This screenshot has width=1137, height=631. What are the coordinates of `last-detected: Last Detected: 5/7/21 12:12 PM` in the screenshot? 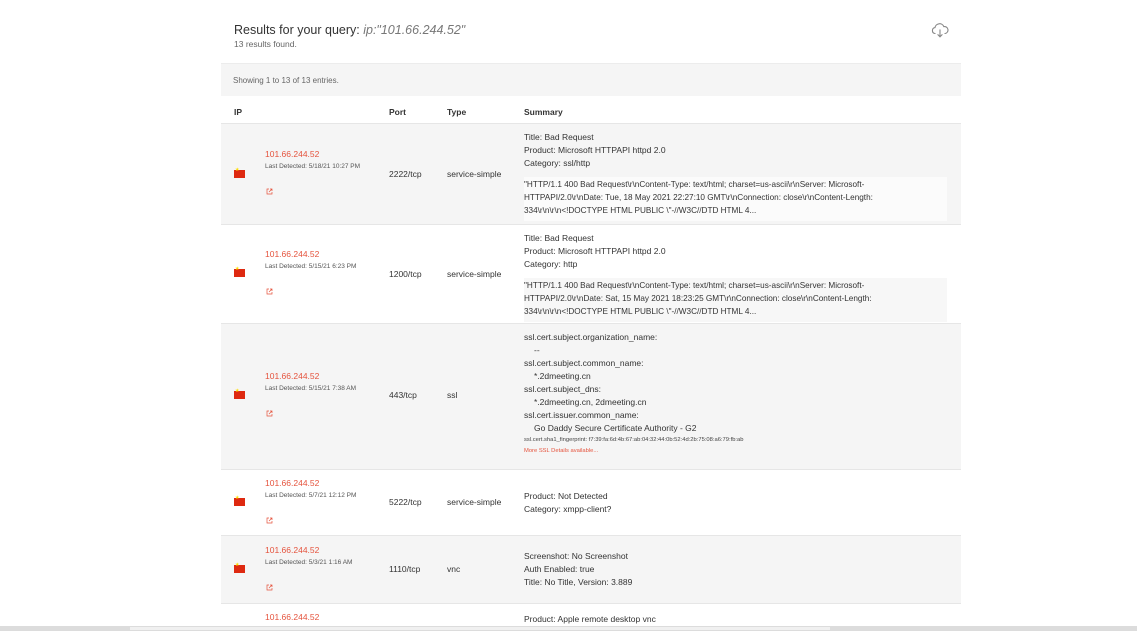 It's located at (311, 495).